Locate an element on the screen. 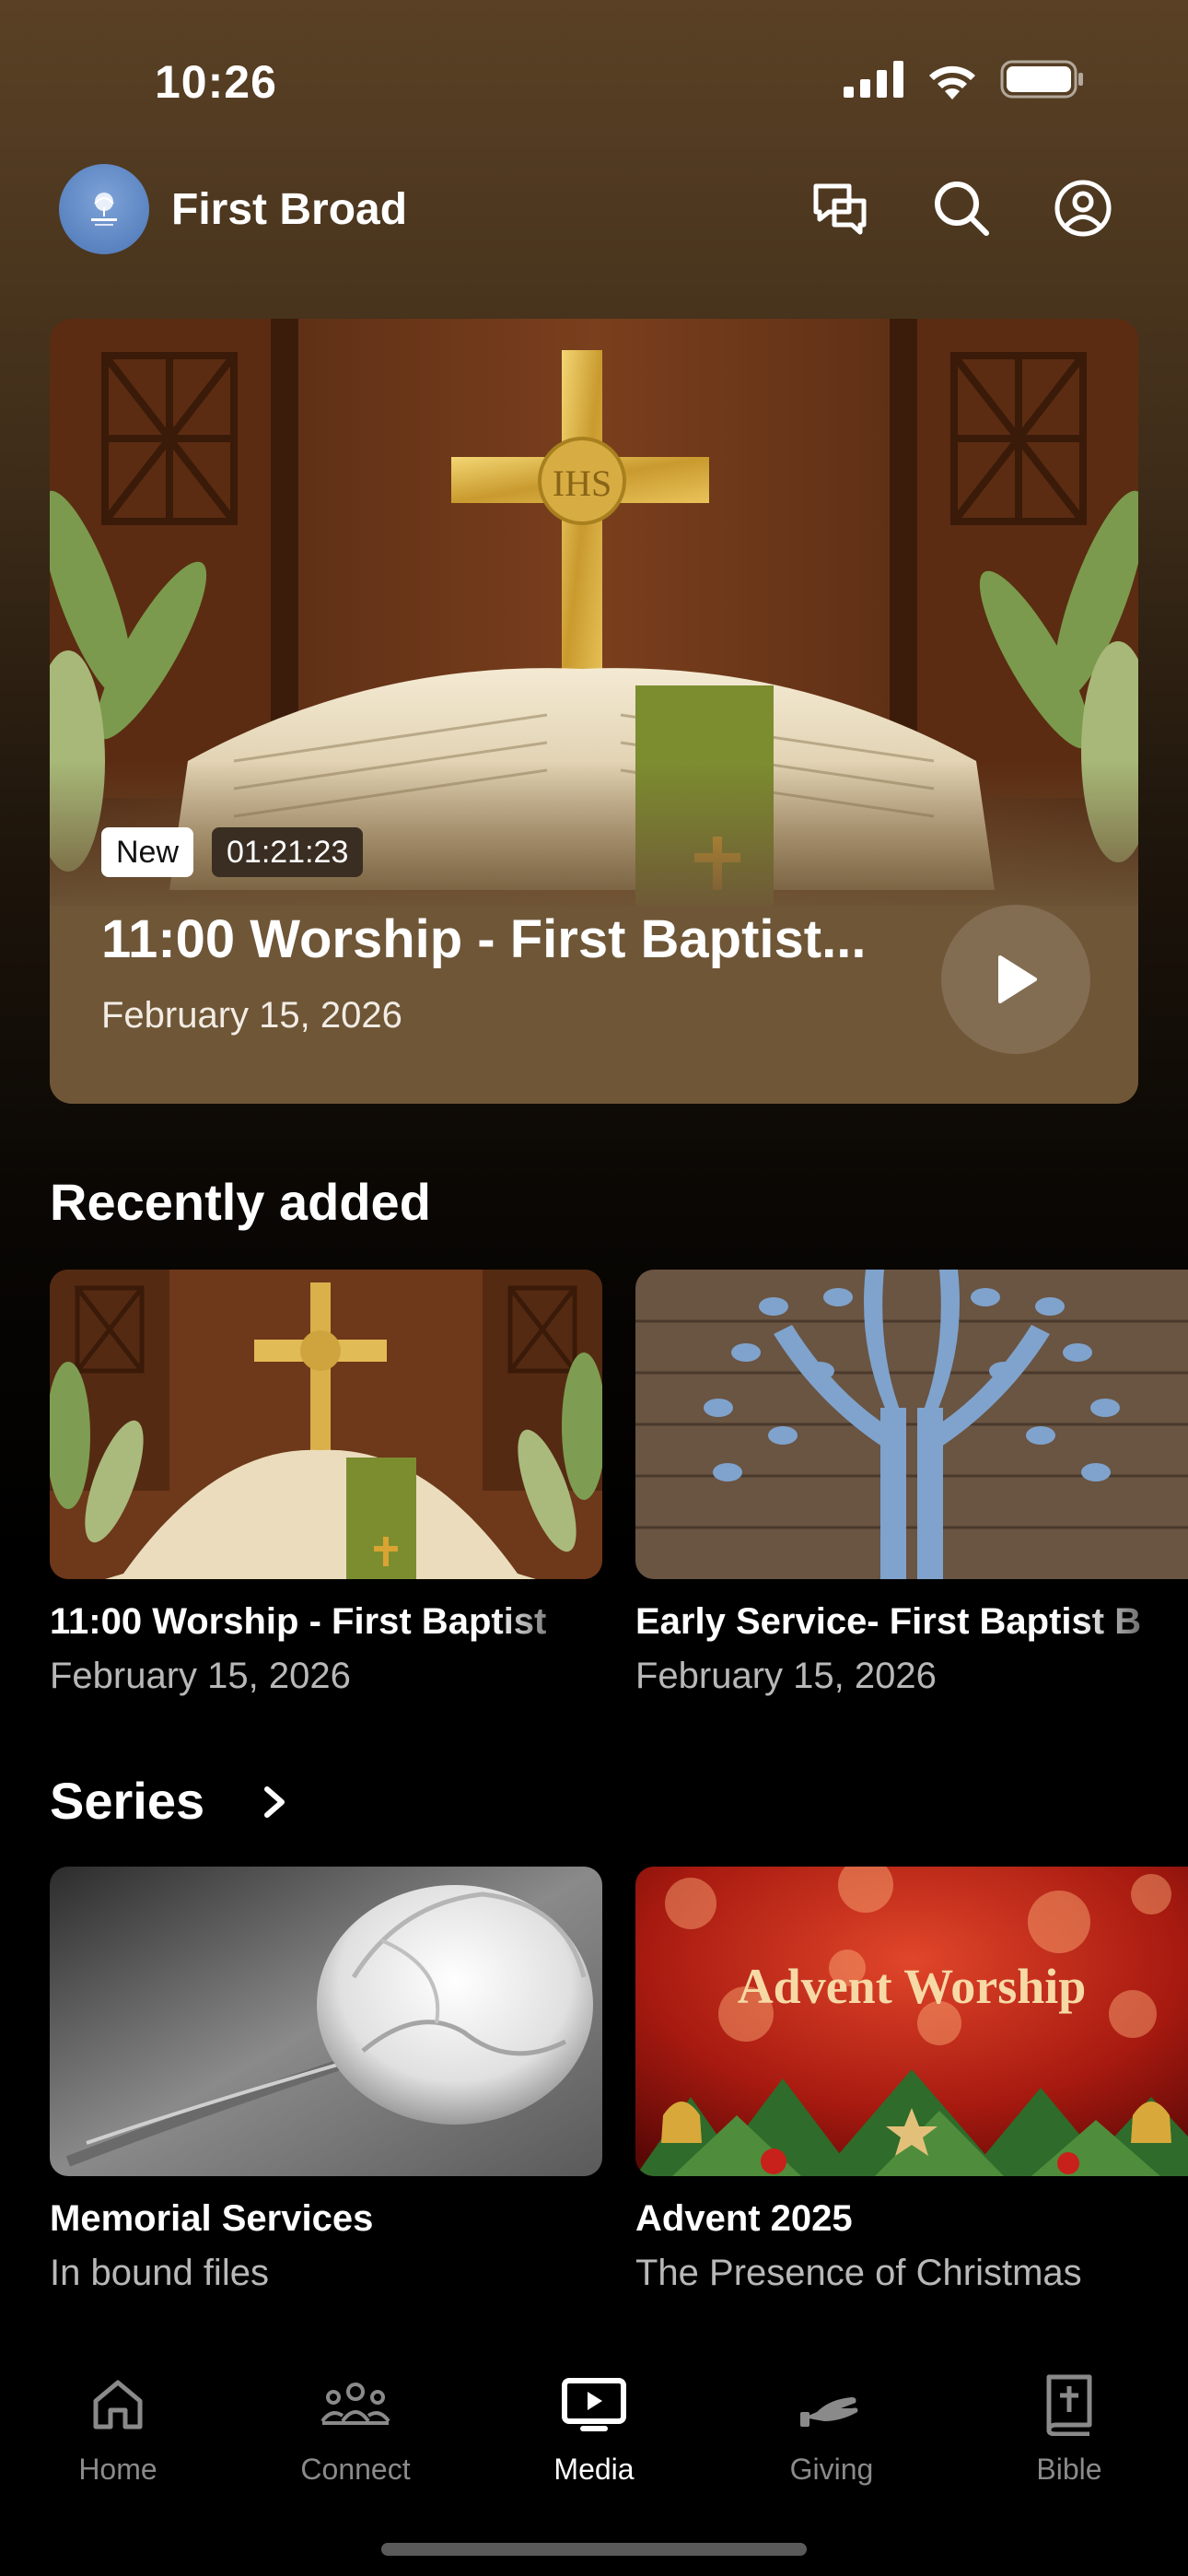 The height and width of the screenshot is (2576, 1188). tab-connect: Connect is located at coordinates (355, 2427).